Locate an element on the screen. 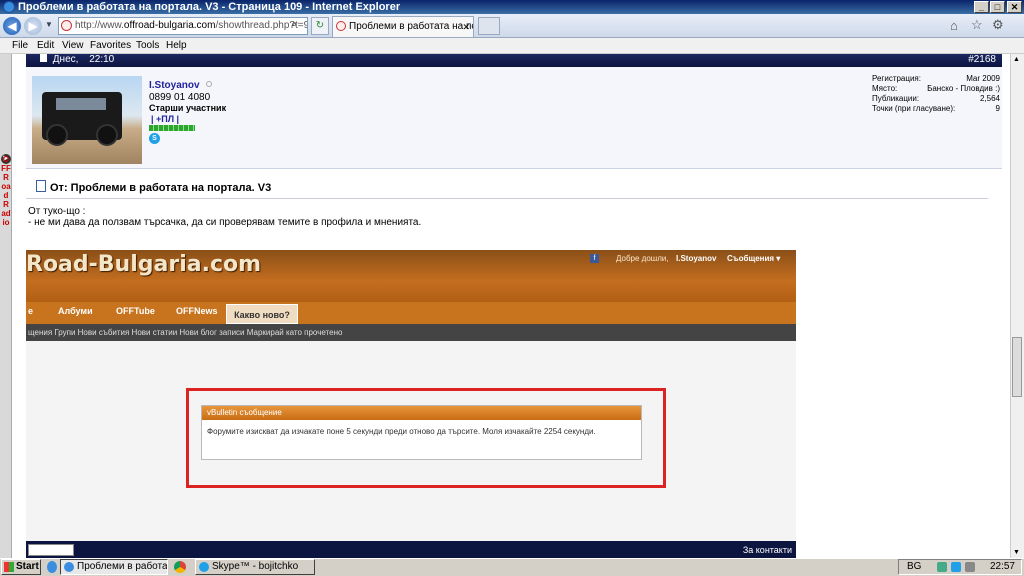 Image resolution: width=1024 pixels, height=576 pixels. menu-help: Help is located at coordinates (176, 45).